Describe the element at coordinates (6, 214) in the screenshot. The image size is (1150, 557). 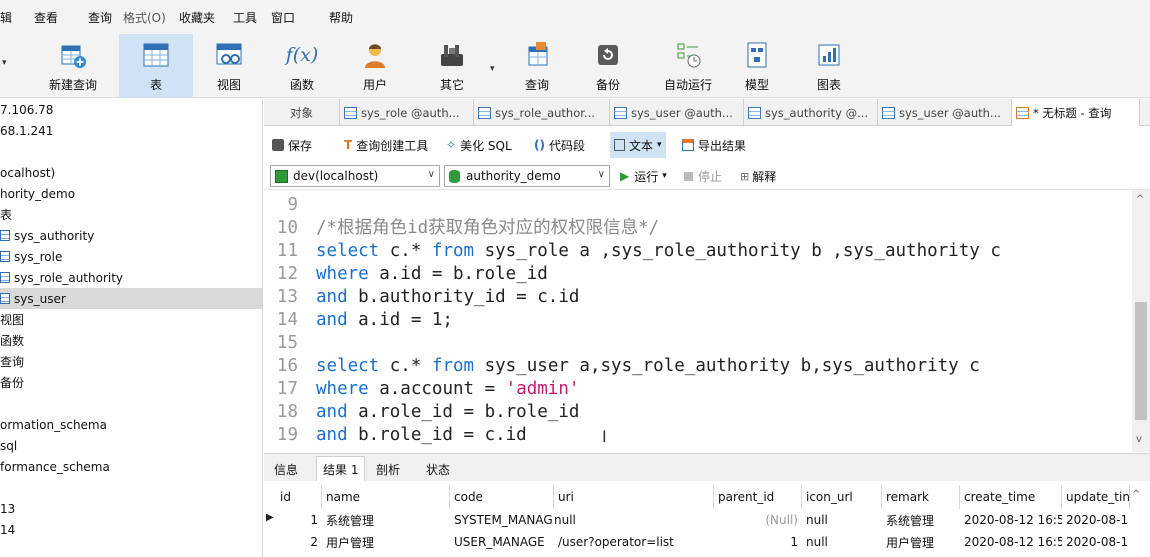
I see `tree-tables-group: 表` at that location.